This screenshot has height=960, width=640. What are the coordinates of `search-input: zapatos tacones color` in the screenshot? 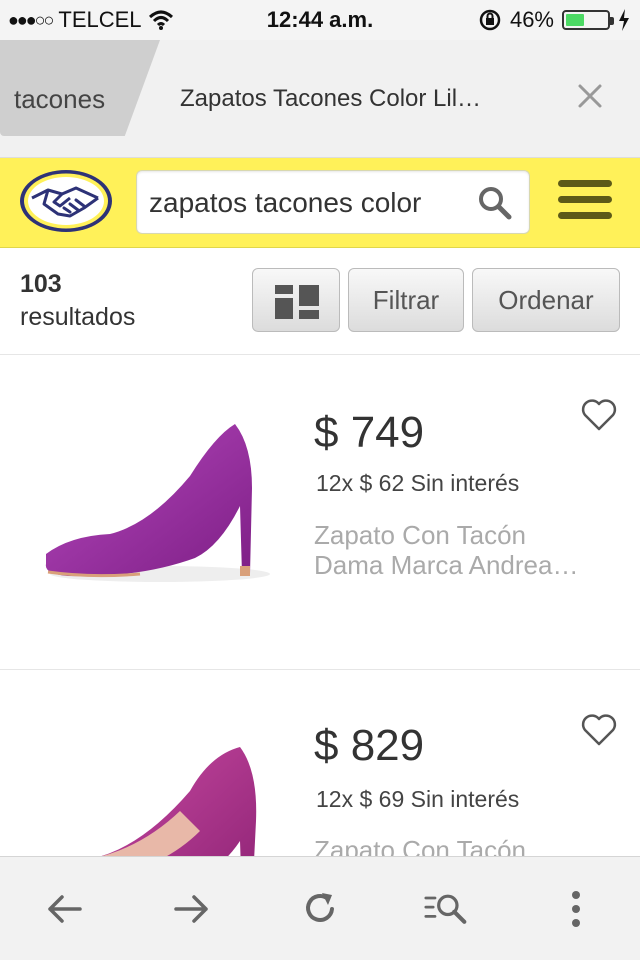 It's located at (333, 202).